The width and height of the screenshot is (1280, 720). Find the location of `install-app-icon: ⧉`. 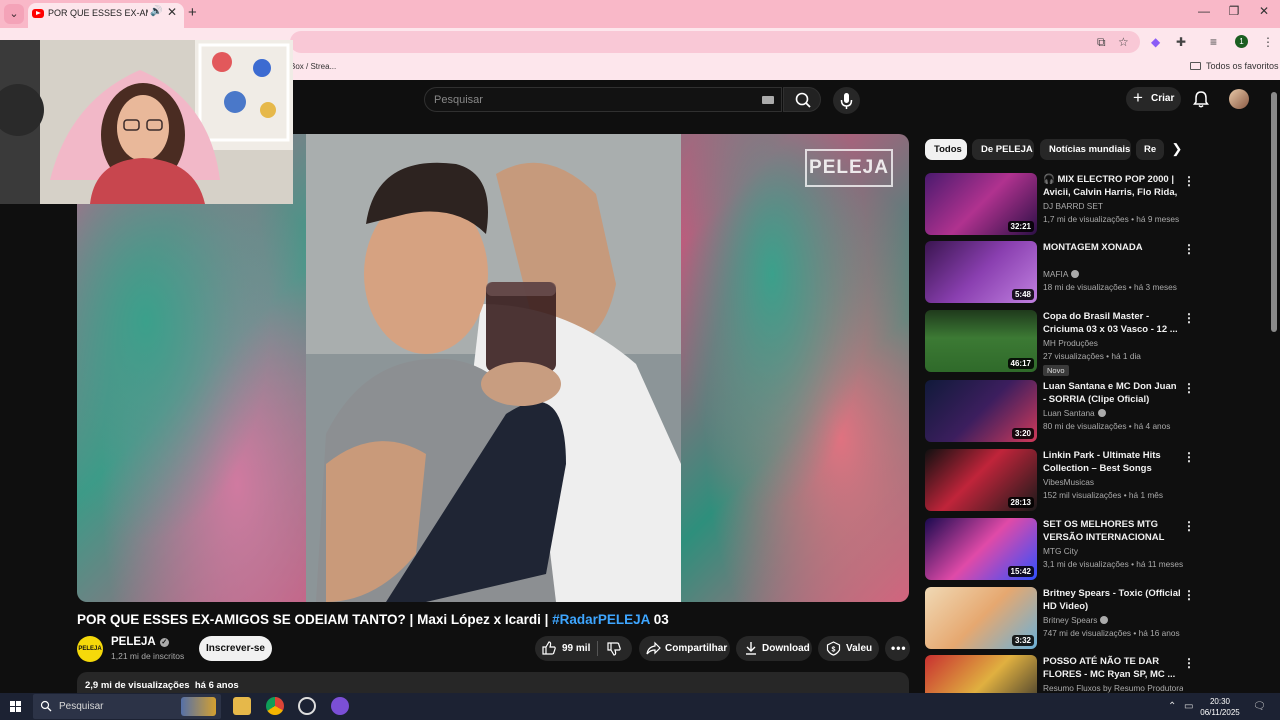

install-app-icon: ⧉ is located at coordinates (1101, 42).